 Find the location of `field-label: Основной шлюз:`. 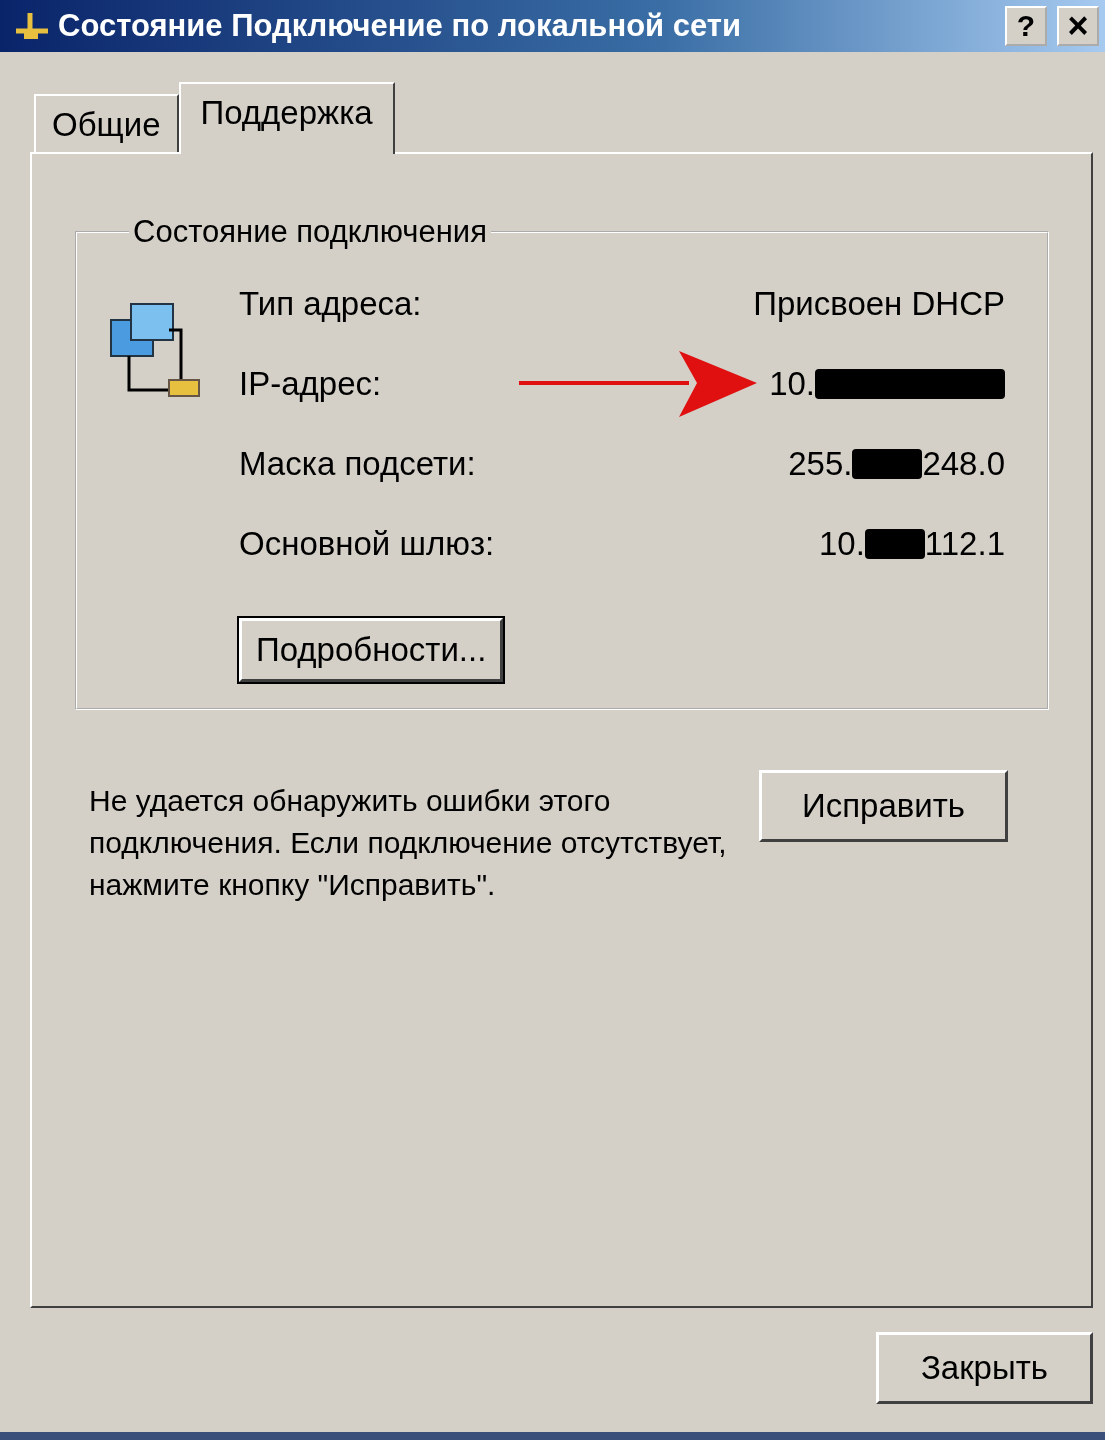

field-label: Основной шлюз: is located at coordinates (367, 544).